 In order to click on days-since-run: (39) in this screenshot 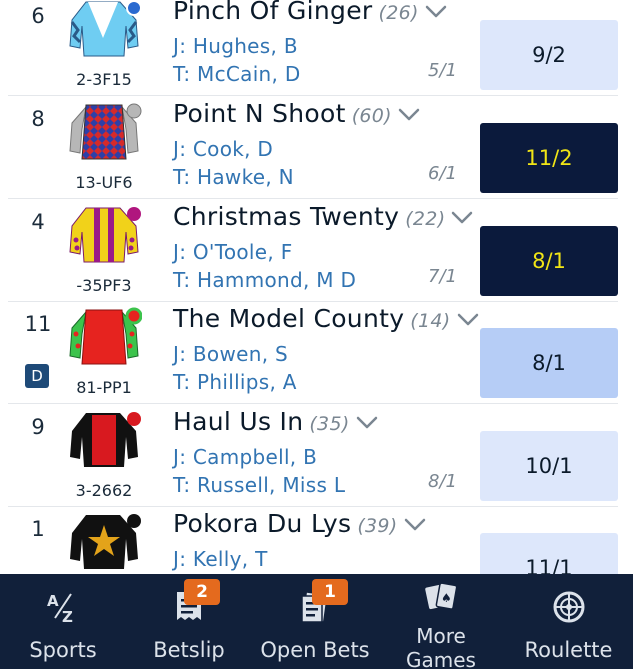, I will do `click(377, 526)`.